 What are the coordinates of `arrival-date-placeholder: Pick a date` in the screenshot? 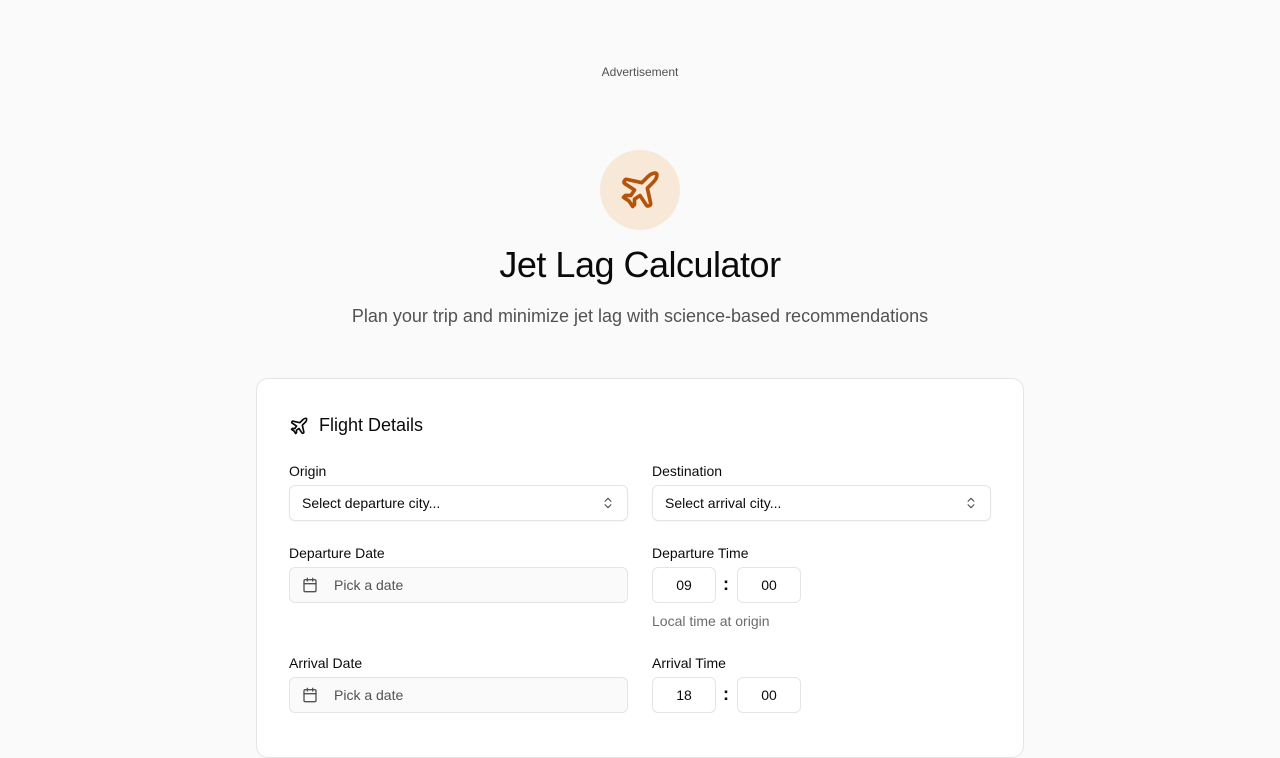 It's located at (369, 695).